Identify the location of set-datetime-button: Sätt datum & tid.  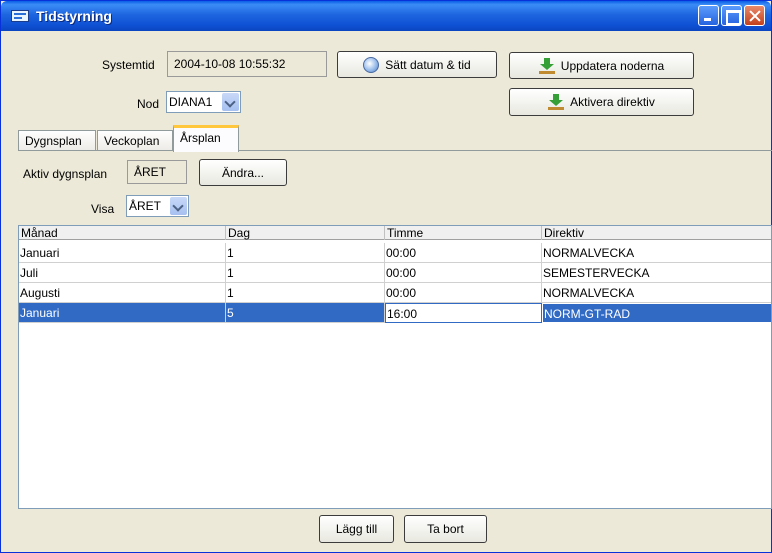
(417, 64).